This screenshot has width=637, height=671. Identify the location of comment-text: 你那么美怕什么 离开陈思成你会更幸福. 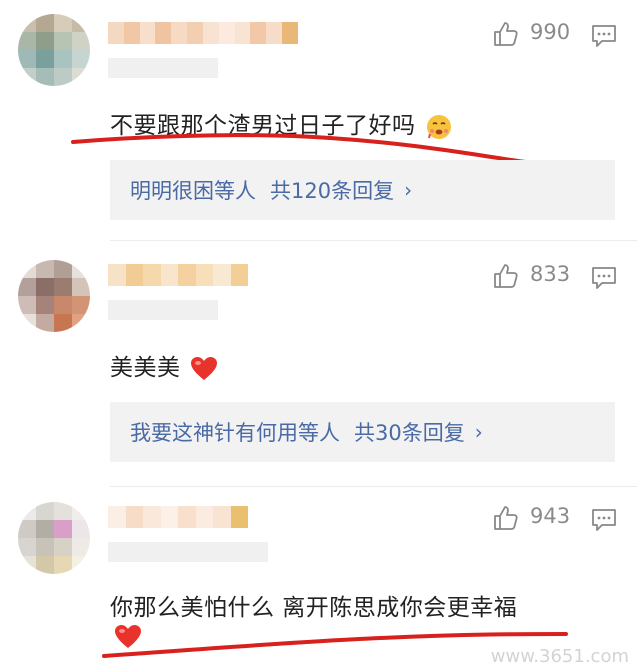
(314, 608).